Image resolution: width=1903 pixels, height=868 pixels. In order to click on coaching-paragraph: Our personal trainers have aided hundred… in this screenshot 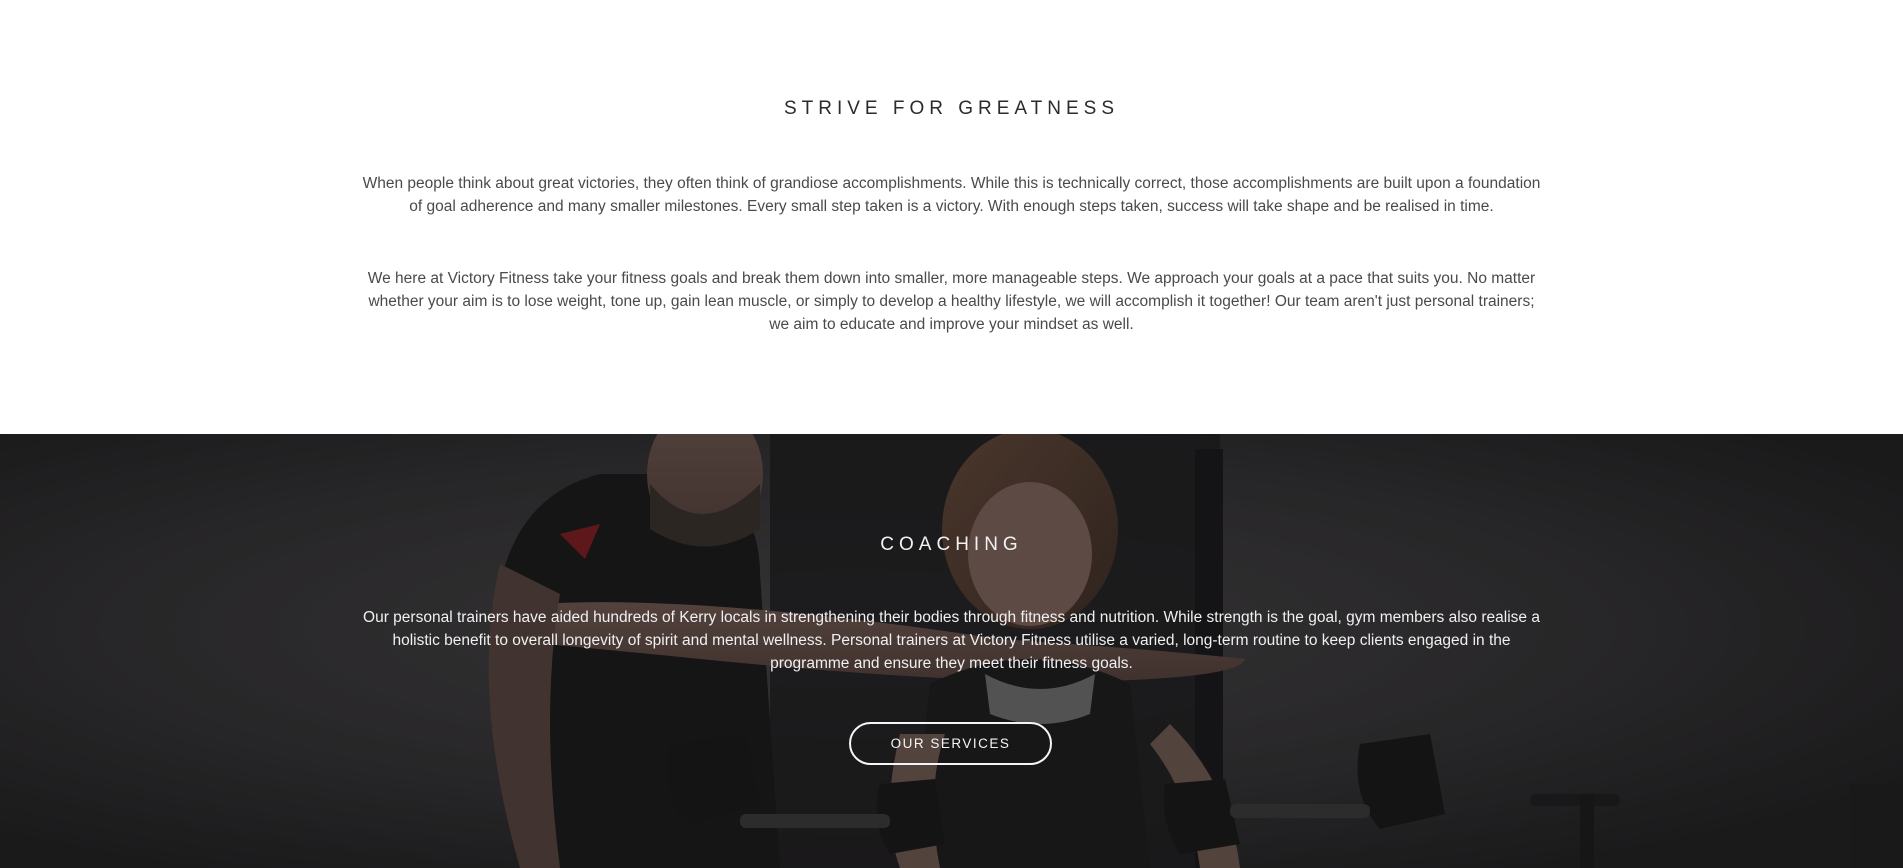, I will do `click(951, 640)`.